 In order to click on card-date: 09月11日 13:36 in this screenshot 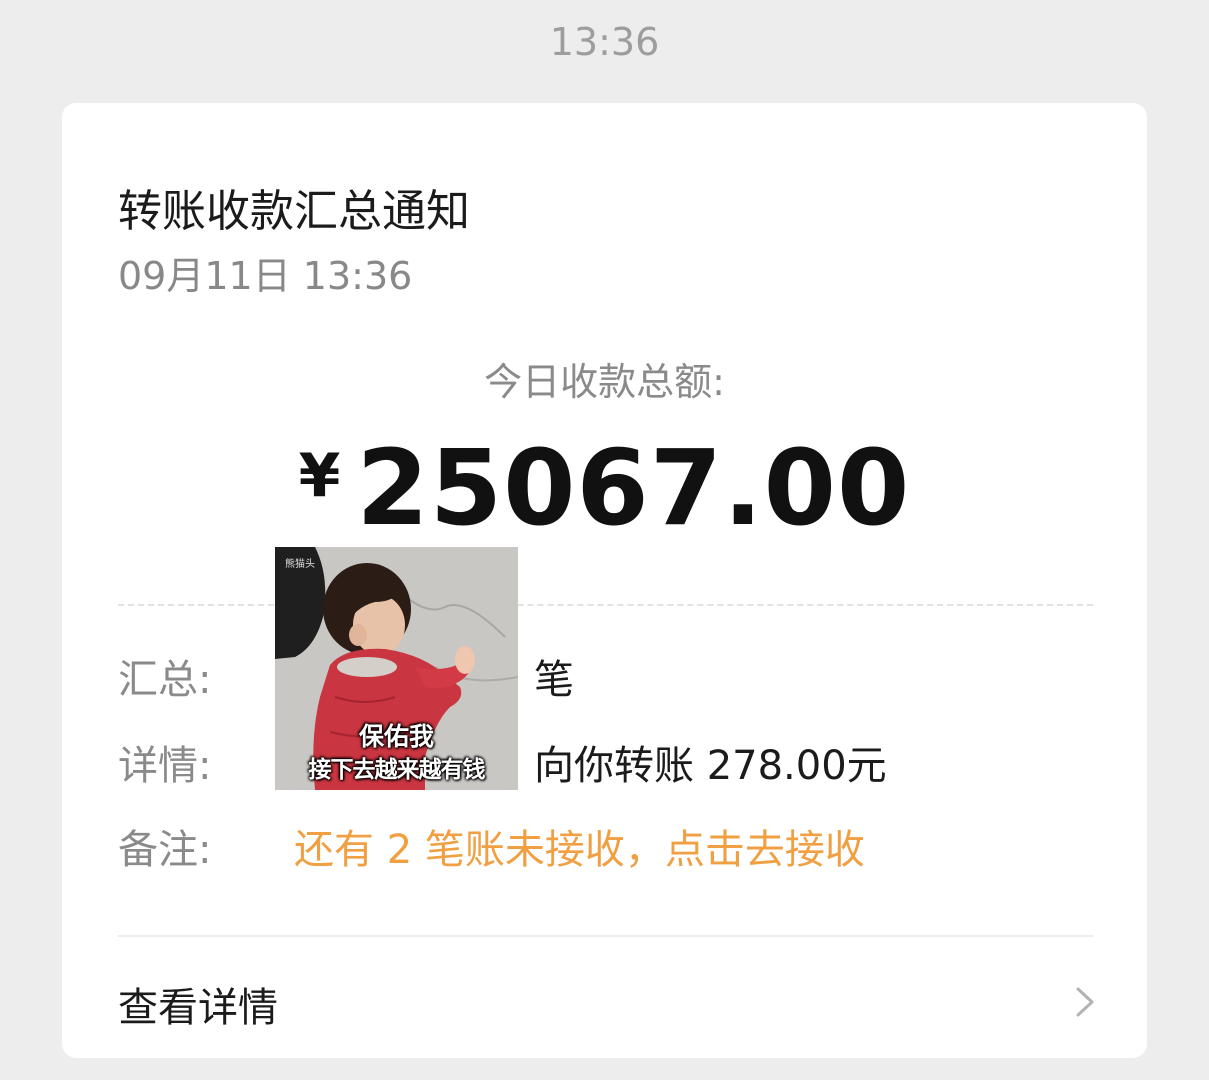, I will do `click(265, 276)`.